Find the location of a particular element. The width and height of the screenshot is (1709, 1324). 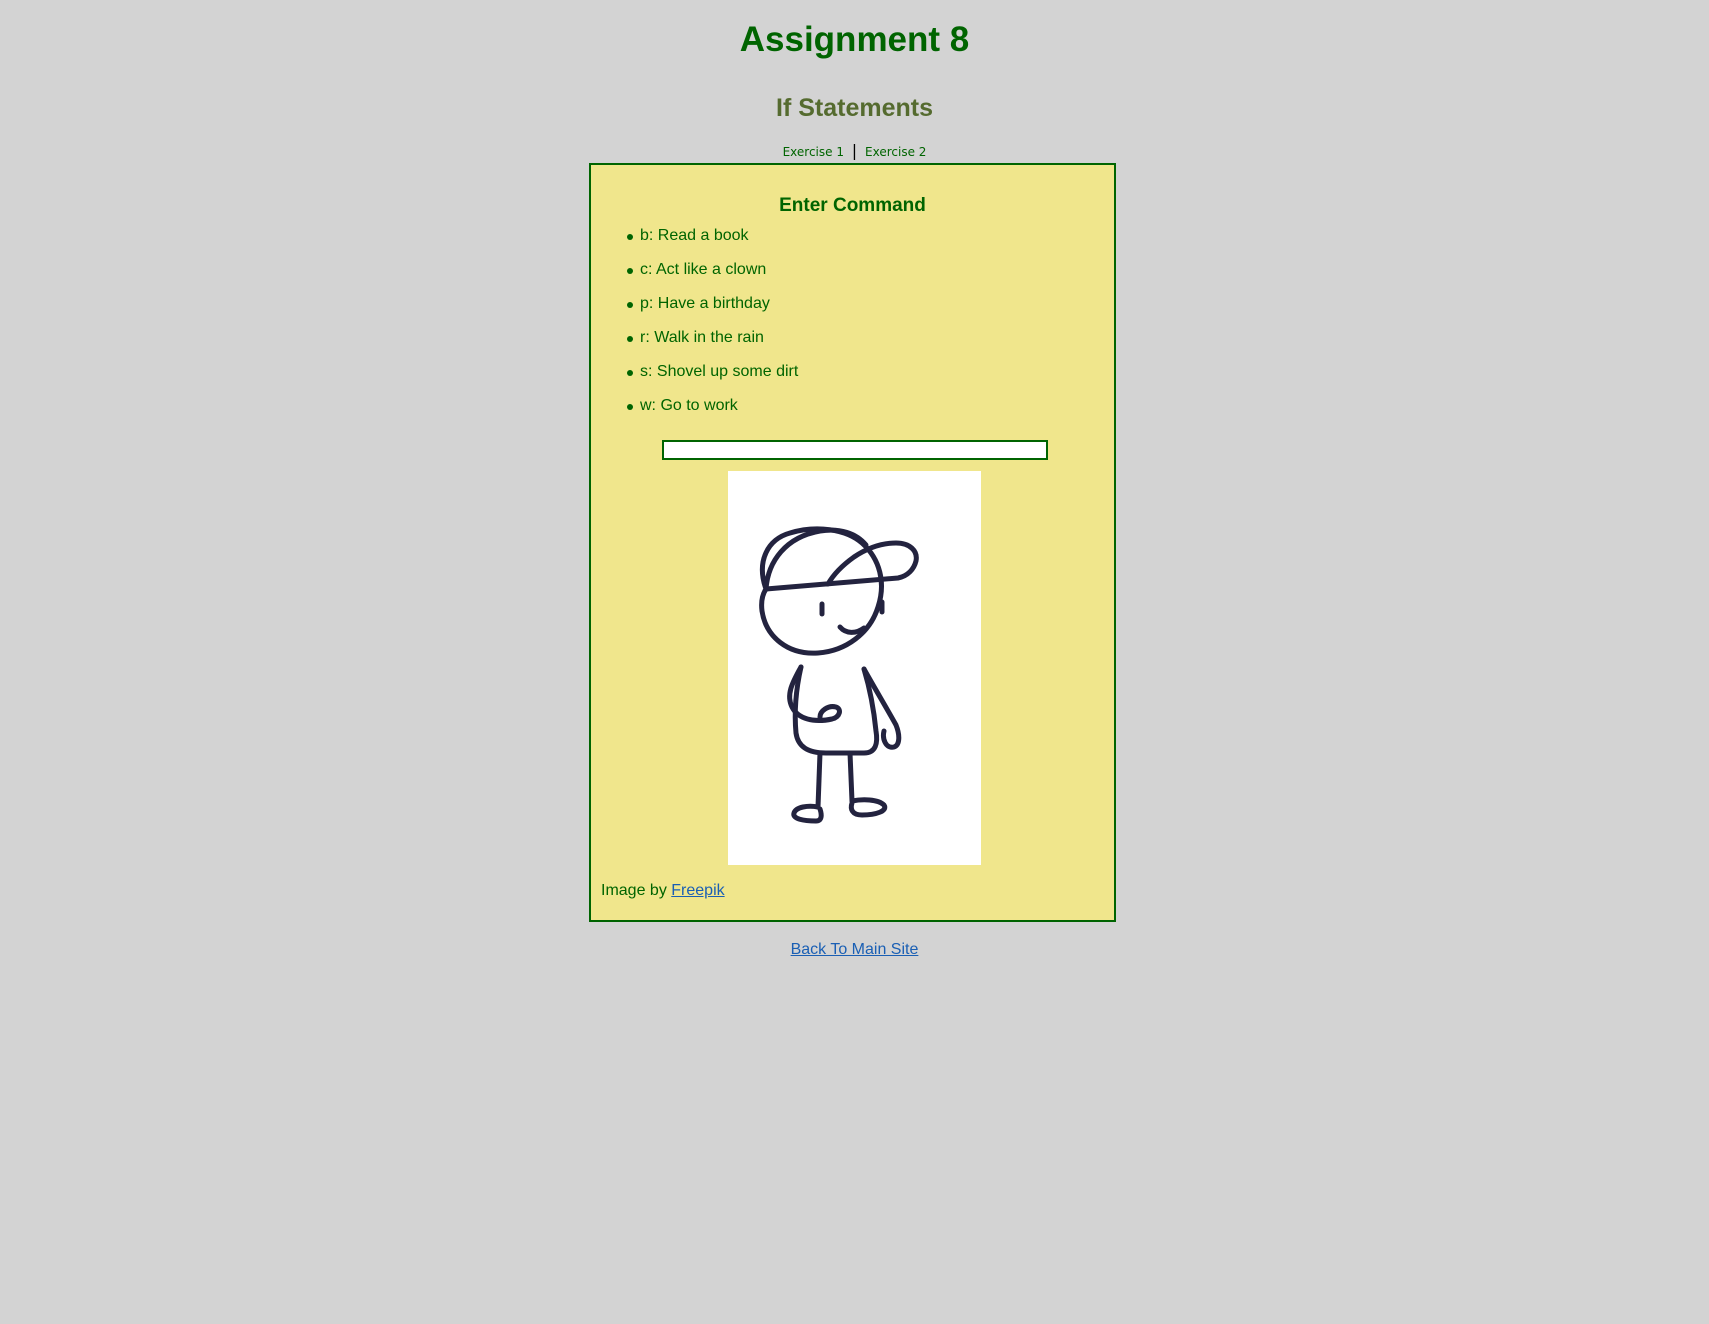

character-image is located at coordinates (854, 668).